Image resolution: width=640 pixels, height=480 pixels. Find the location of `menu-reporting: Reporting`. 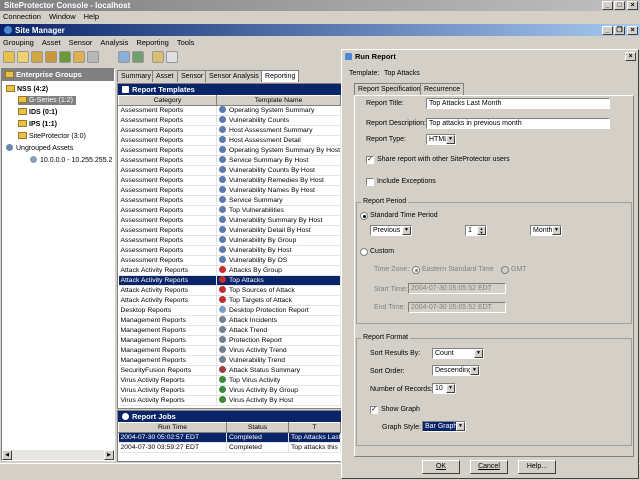

menu-reporting: Reporting is located at coordinates (152, 42).